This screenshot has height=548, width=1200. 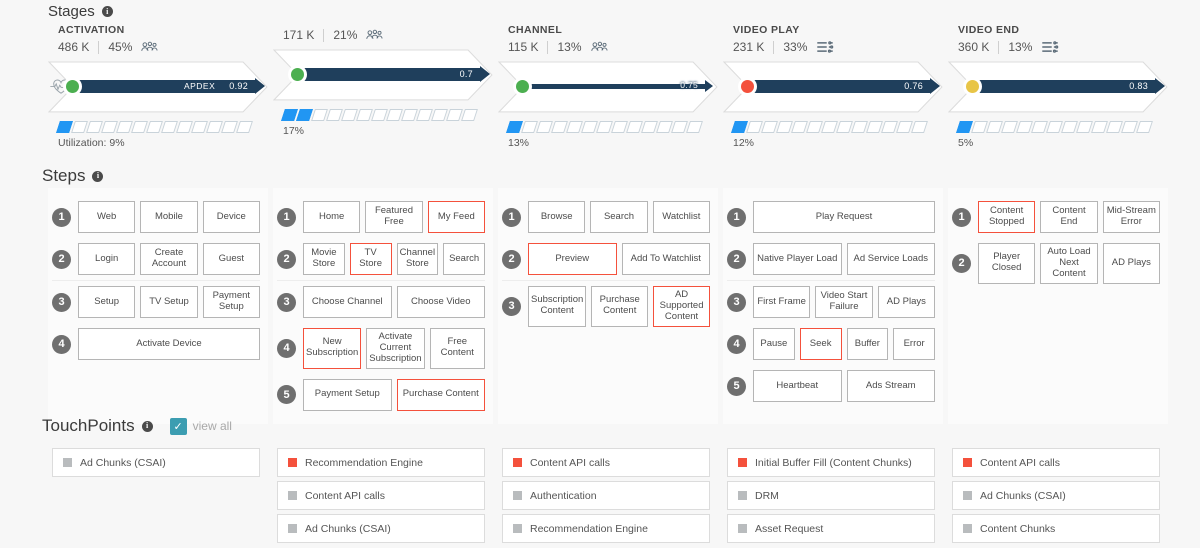 I want to click on step-button: Subscription Content, so click(x=557, y=306).